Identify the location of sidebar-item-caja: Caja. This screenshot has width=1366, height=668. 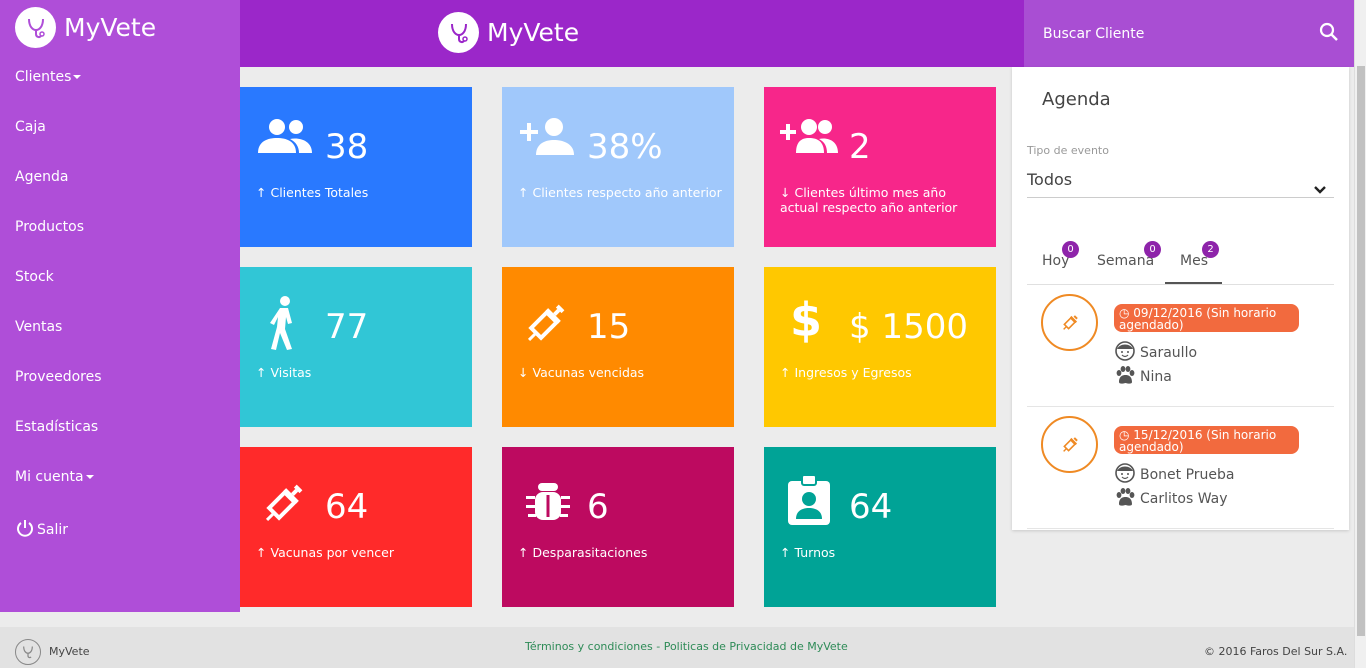
(30, 127).